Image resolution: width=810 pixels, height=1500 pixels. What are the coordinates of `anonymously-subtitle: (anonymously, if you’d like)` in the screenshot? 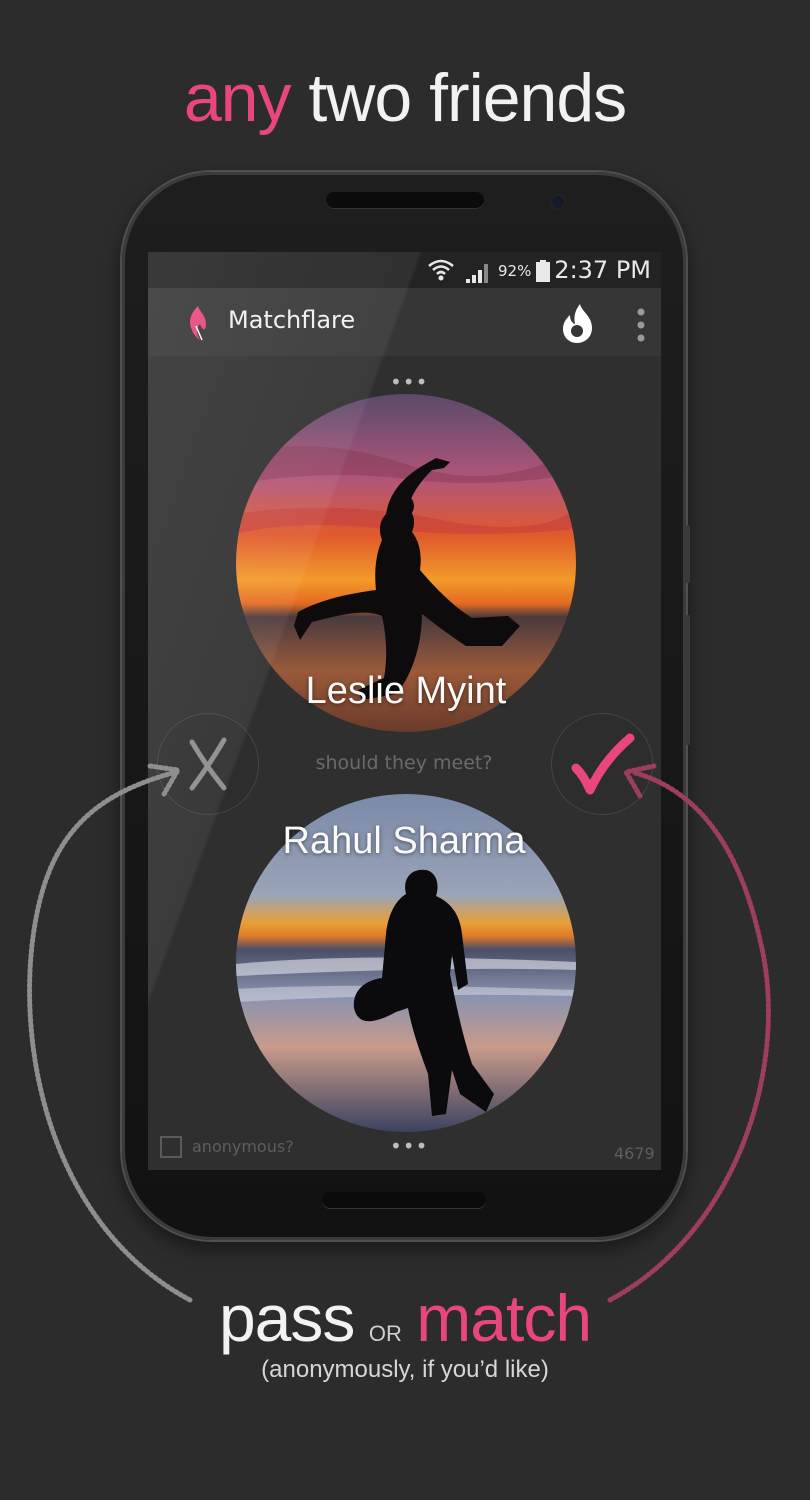 It's located at (405, 1369).